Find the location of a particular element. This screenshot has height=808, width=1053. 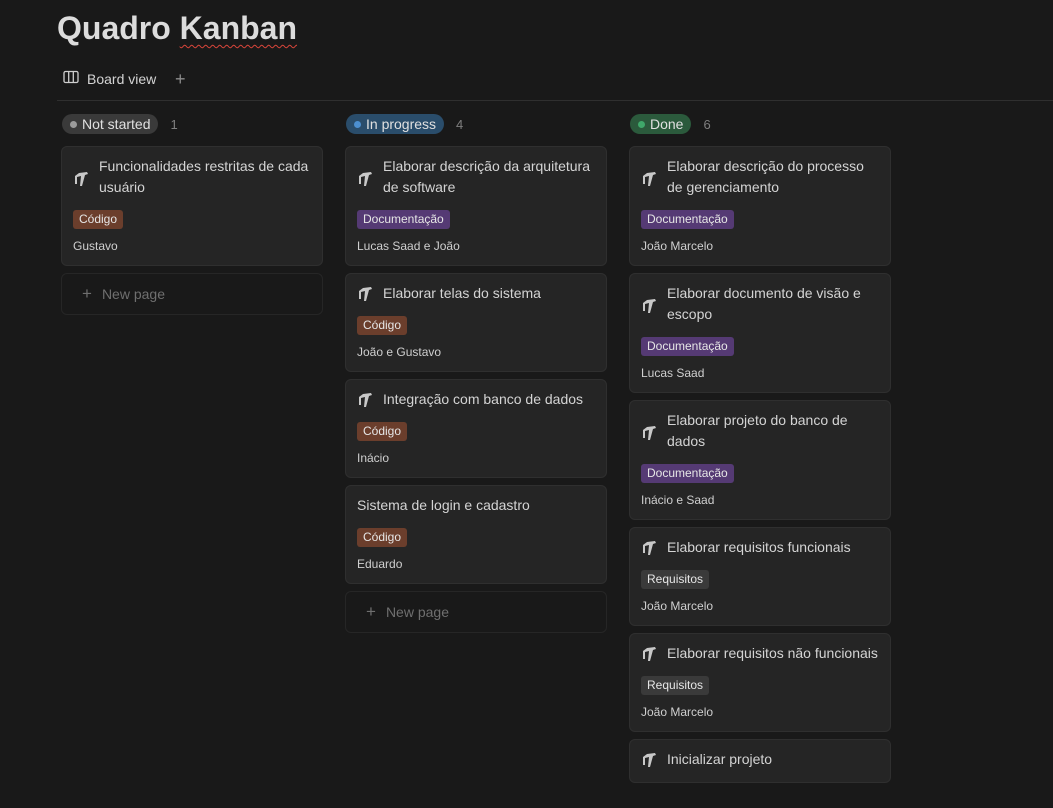

tab-board-view-label: Board view is located at coordinates (122, 79).